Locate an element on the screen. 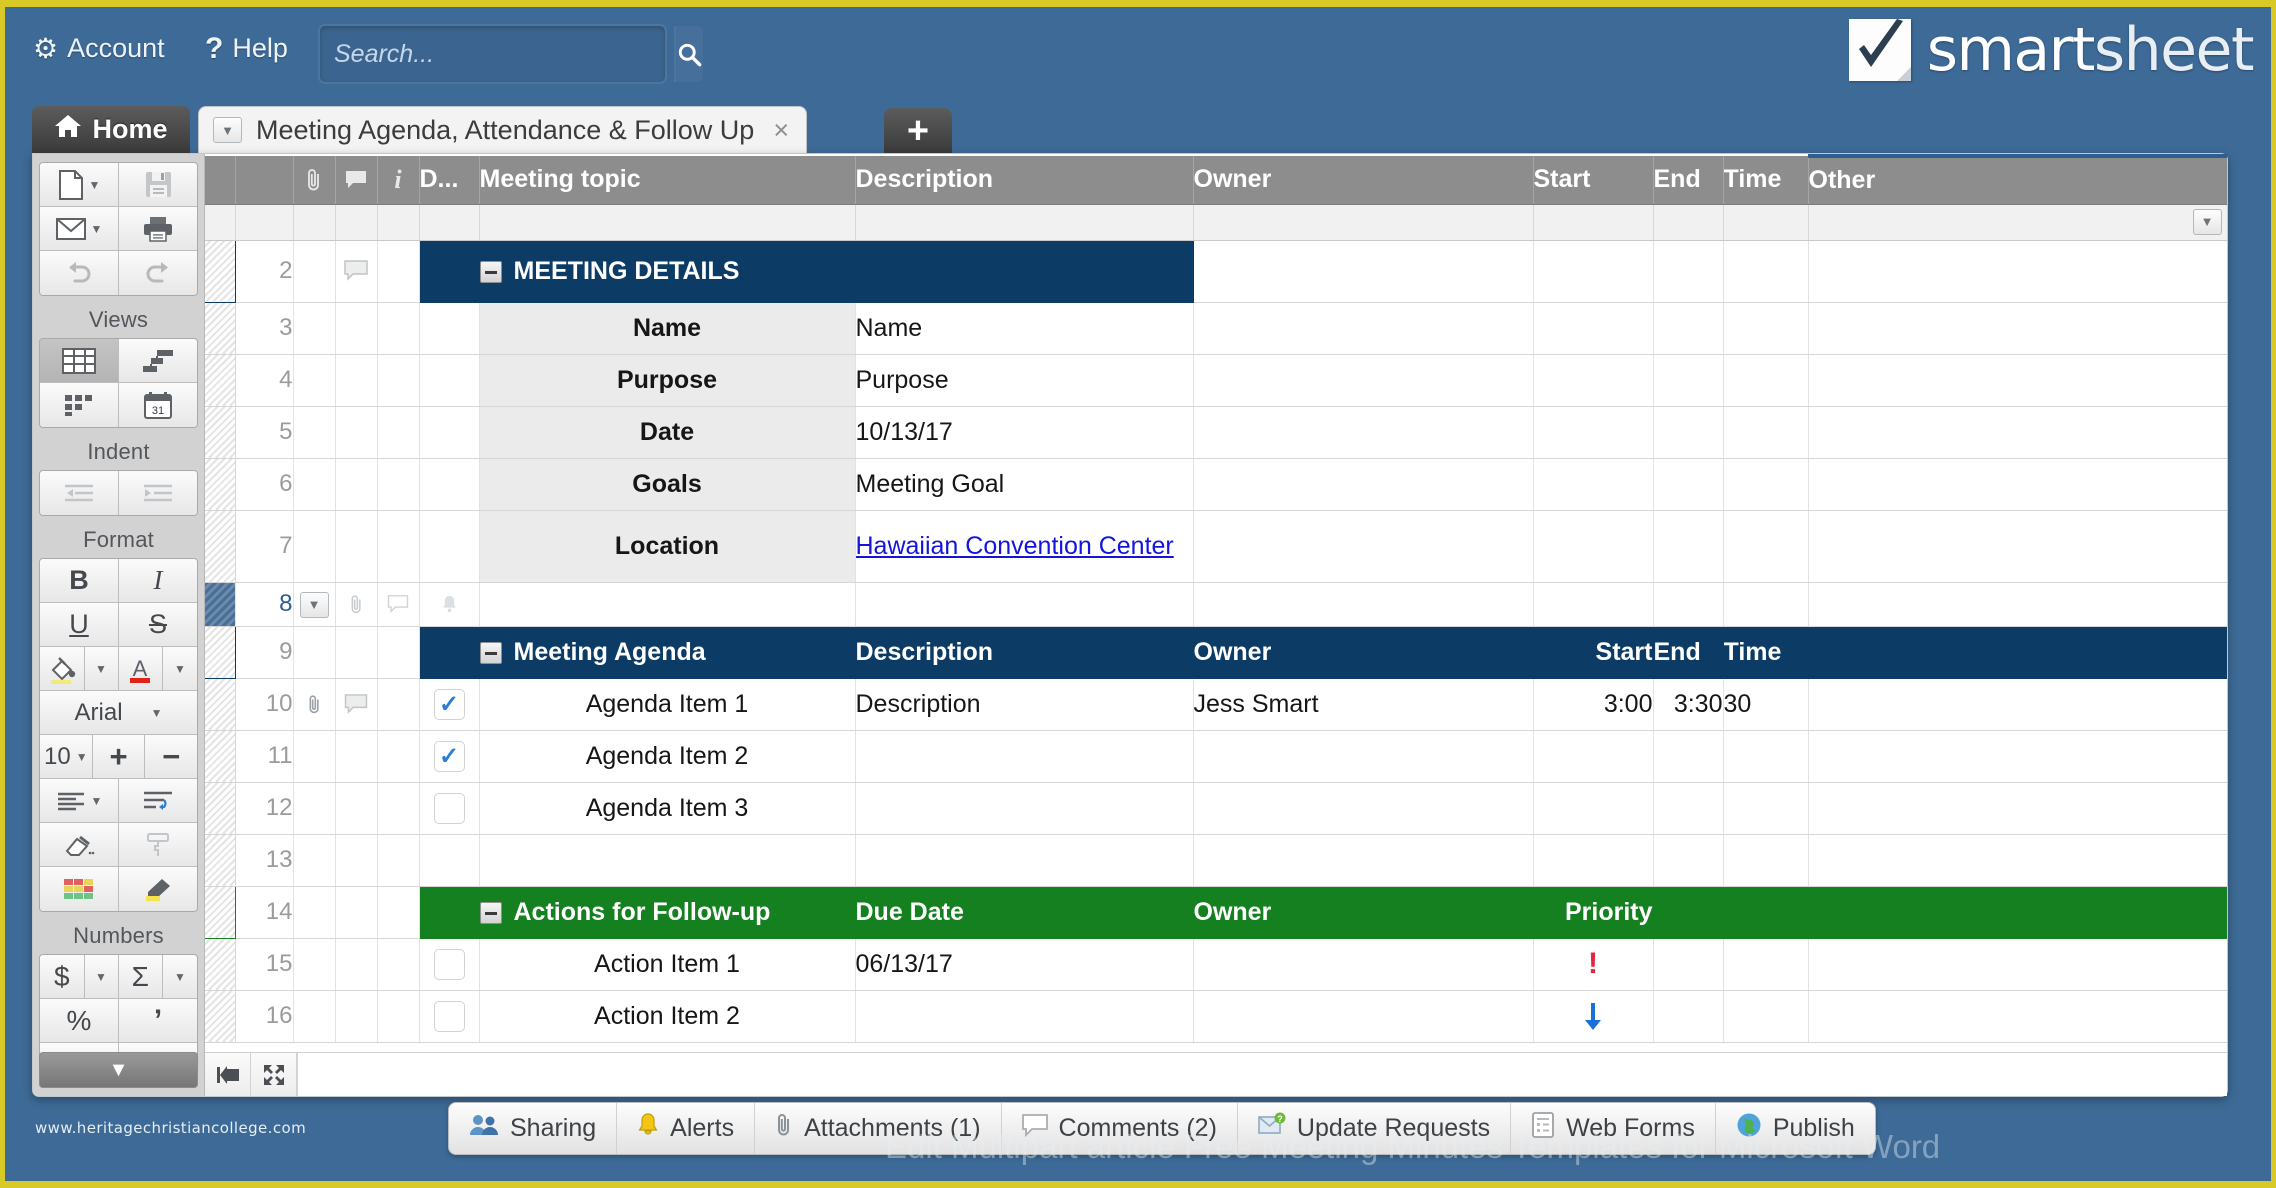  highlighter-button is located at coordinates (158, 889).